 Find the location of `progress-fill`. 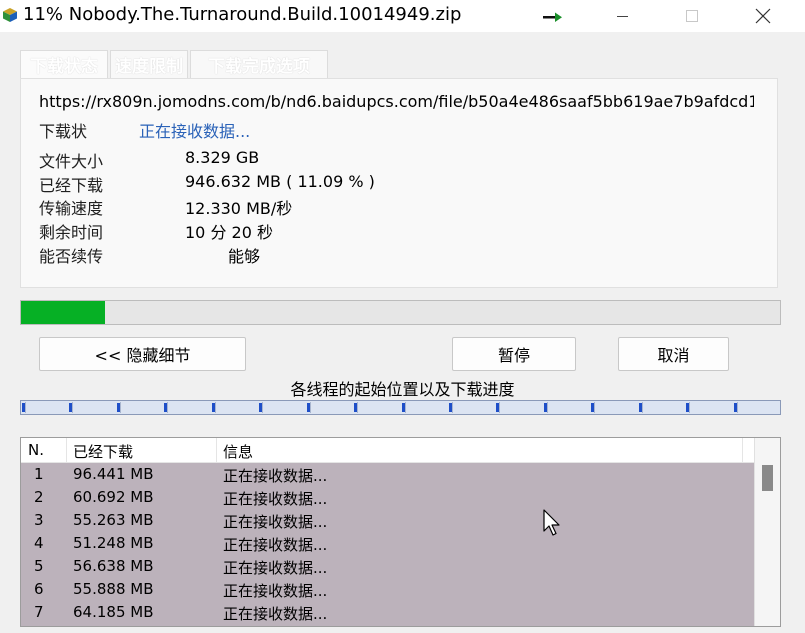

progress-fill is located at coordinates (63, 312).